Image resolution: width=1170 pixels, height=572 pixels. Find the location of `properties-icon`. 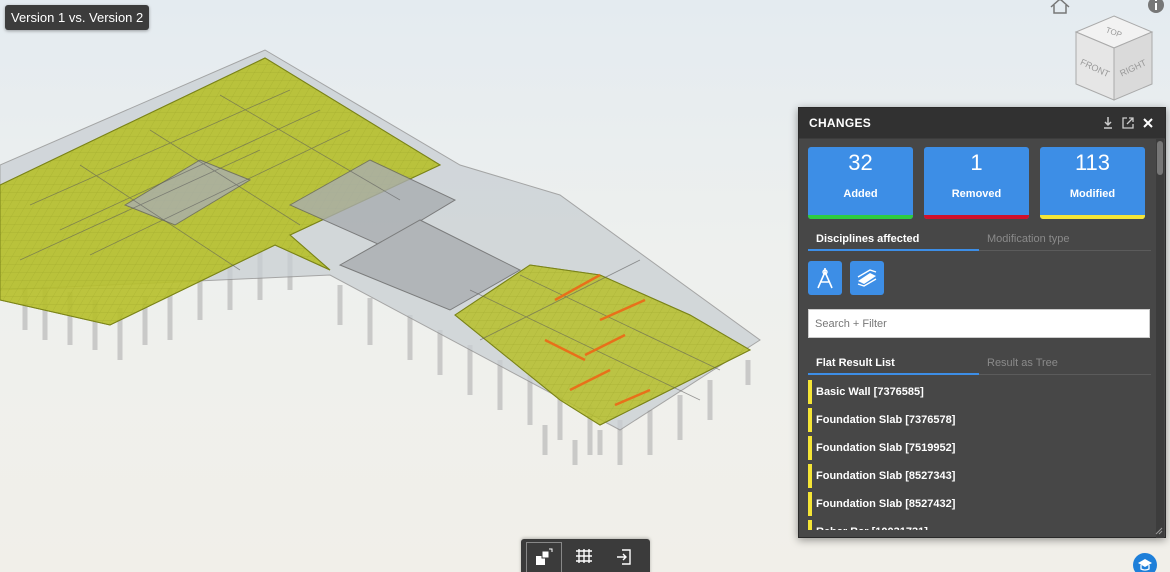

properties-icon is located at coordinates (584, 556).